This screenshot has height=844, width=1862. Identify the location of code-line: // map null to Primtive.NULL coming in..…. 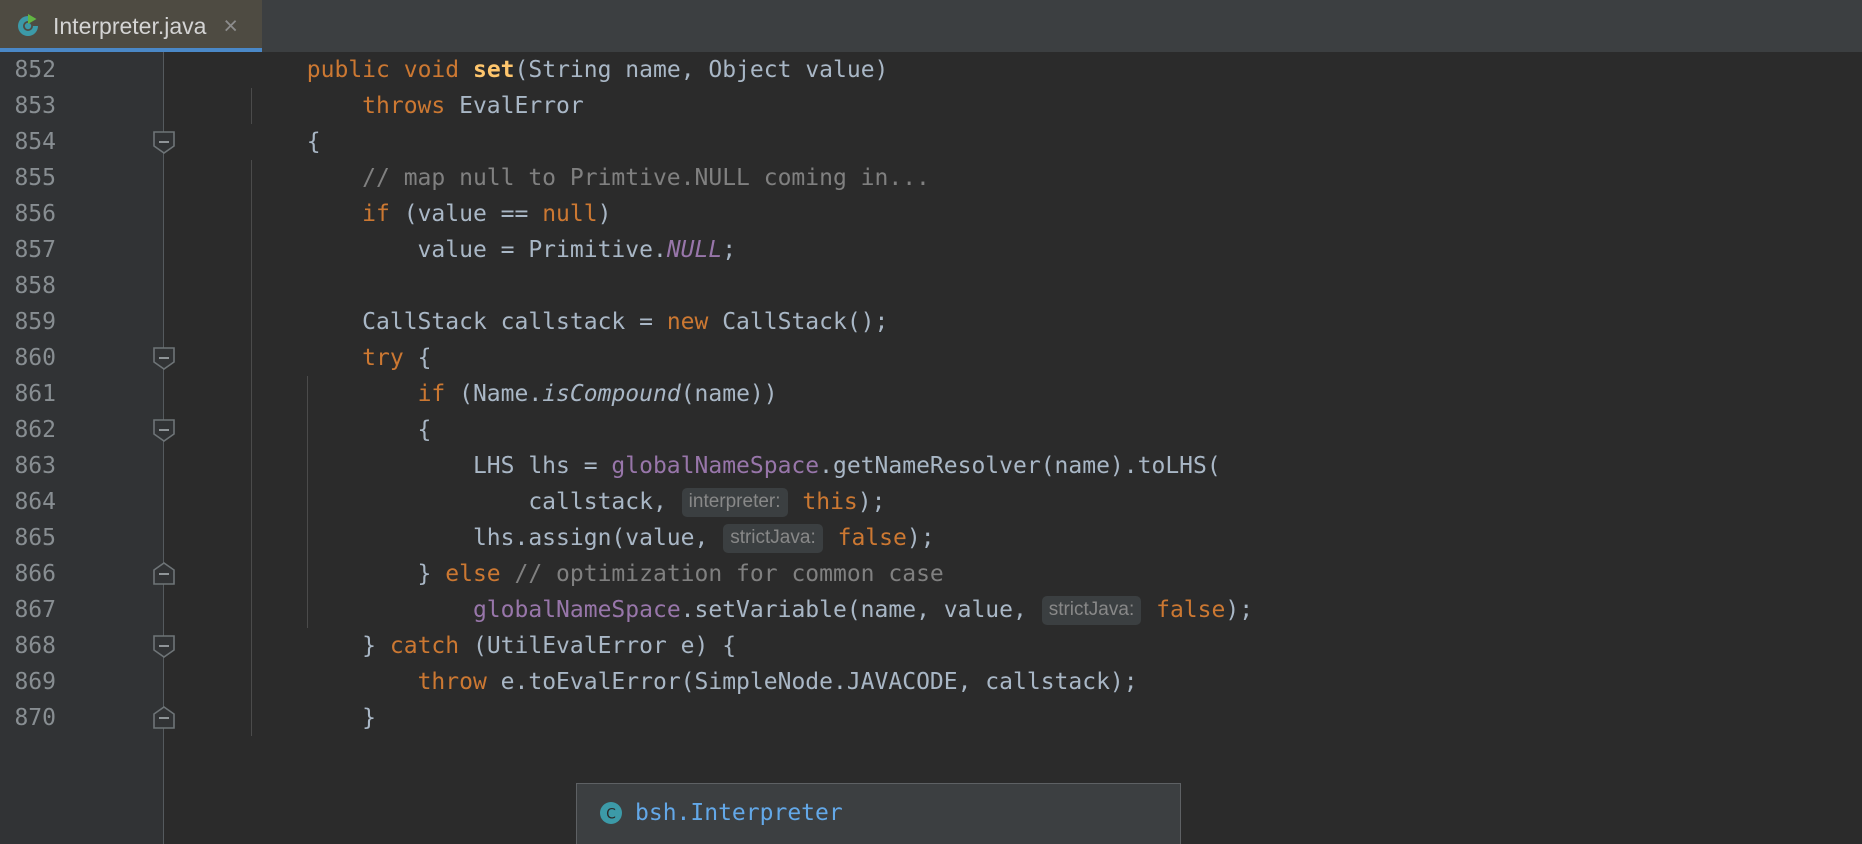
(547, 178).